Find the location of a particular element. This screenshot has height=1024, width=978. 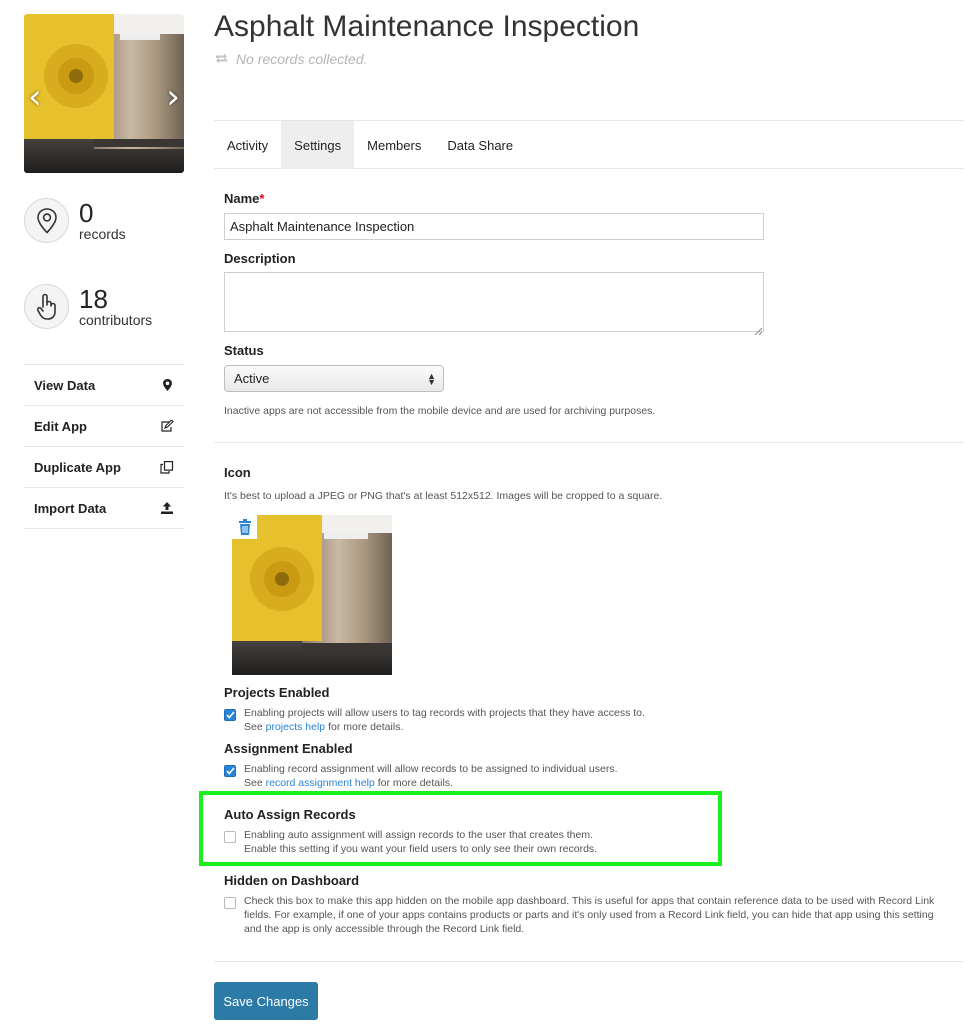

records-label: records is located at coordinates (102, 233).